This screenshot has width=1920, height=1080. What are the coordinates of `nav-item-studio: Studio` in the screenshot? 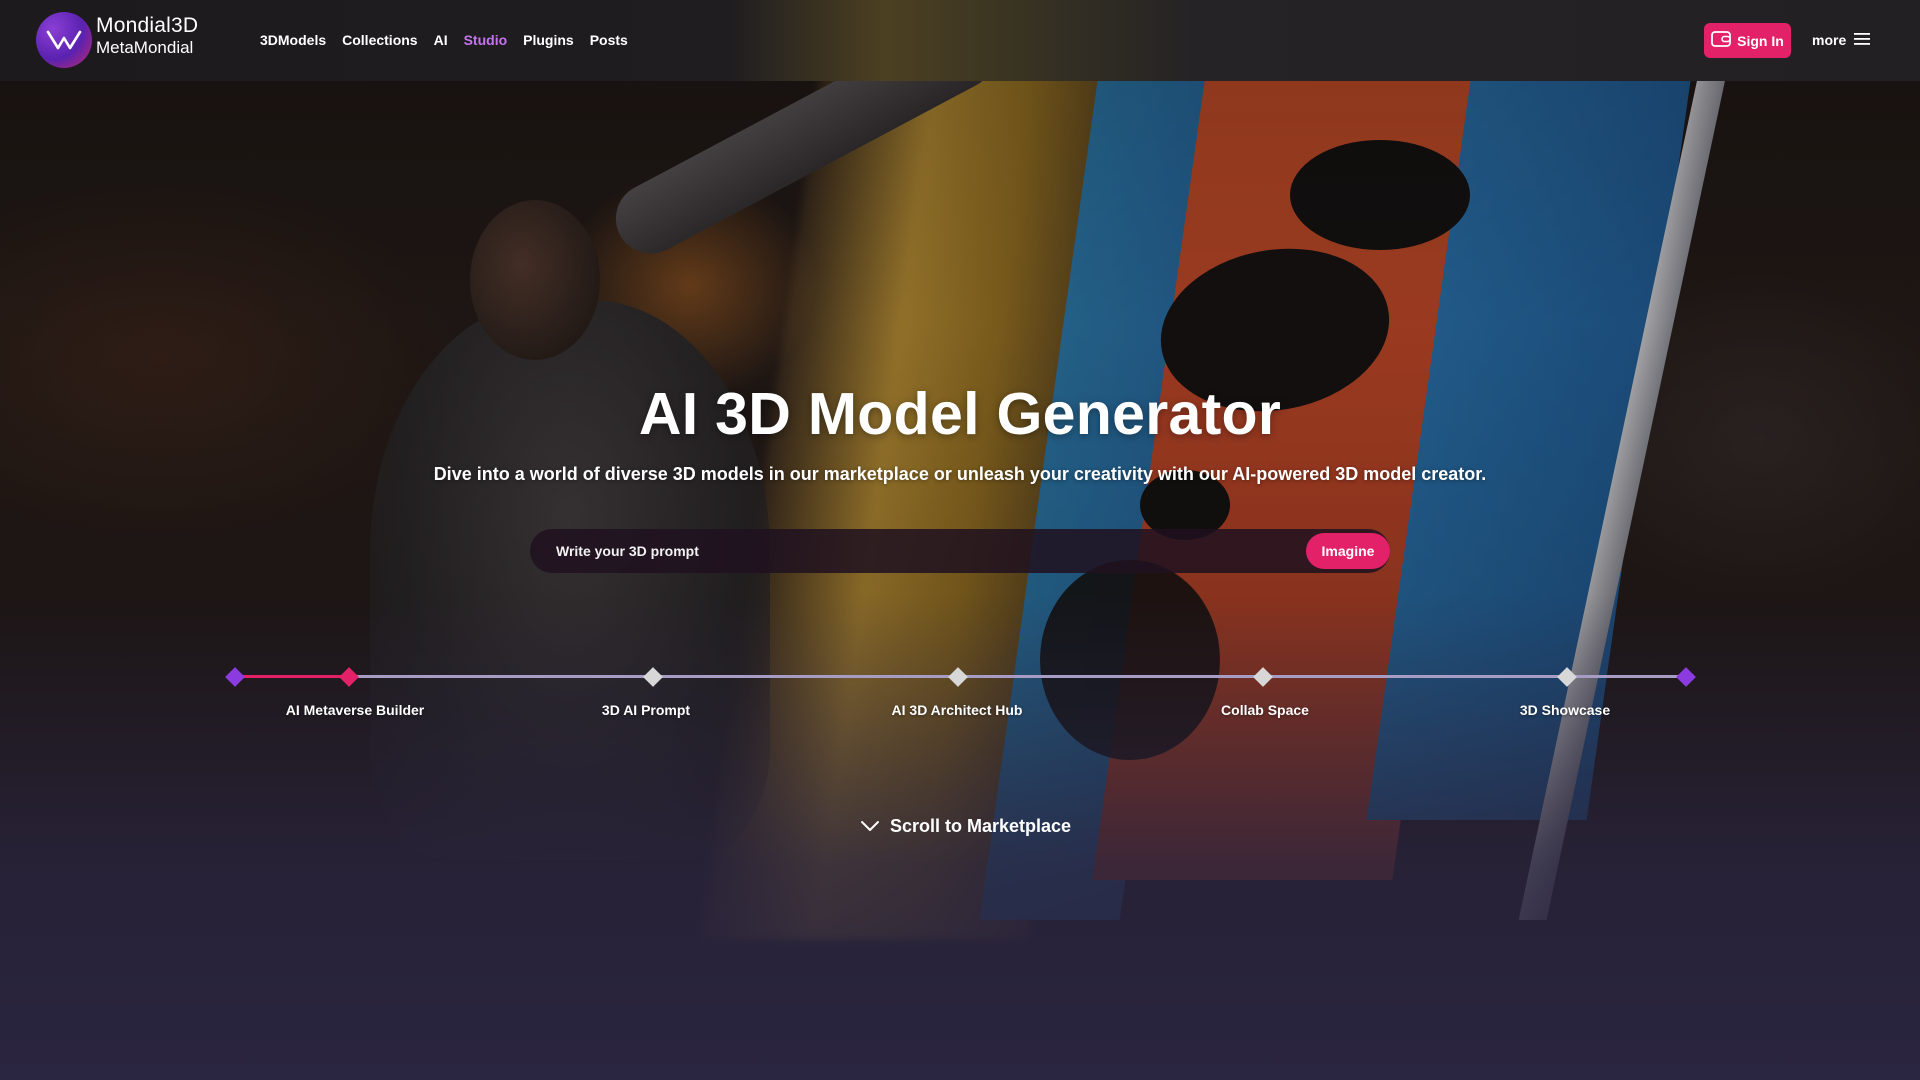 It's located at (486, 40).